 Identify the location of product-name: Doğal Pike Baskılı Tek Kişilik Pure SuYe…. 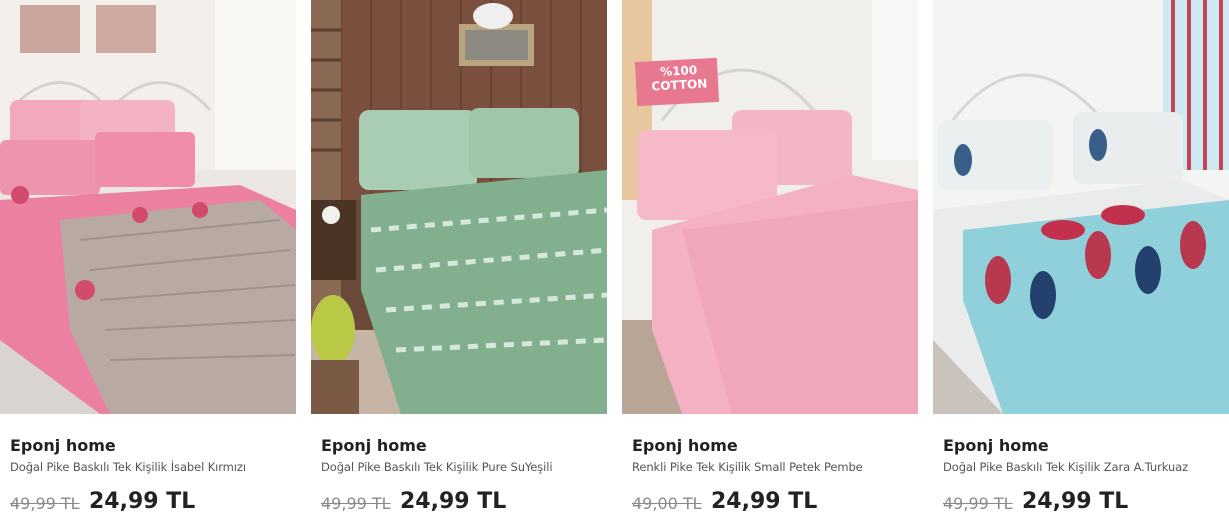
(437, 467).